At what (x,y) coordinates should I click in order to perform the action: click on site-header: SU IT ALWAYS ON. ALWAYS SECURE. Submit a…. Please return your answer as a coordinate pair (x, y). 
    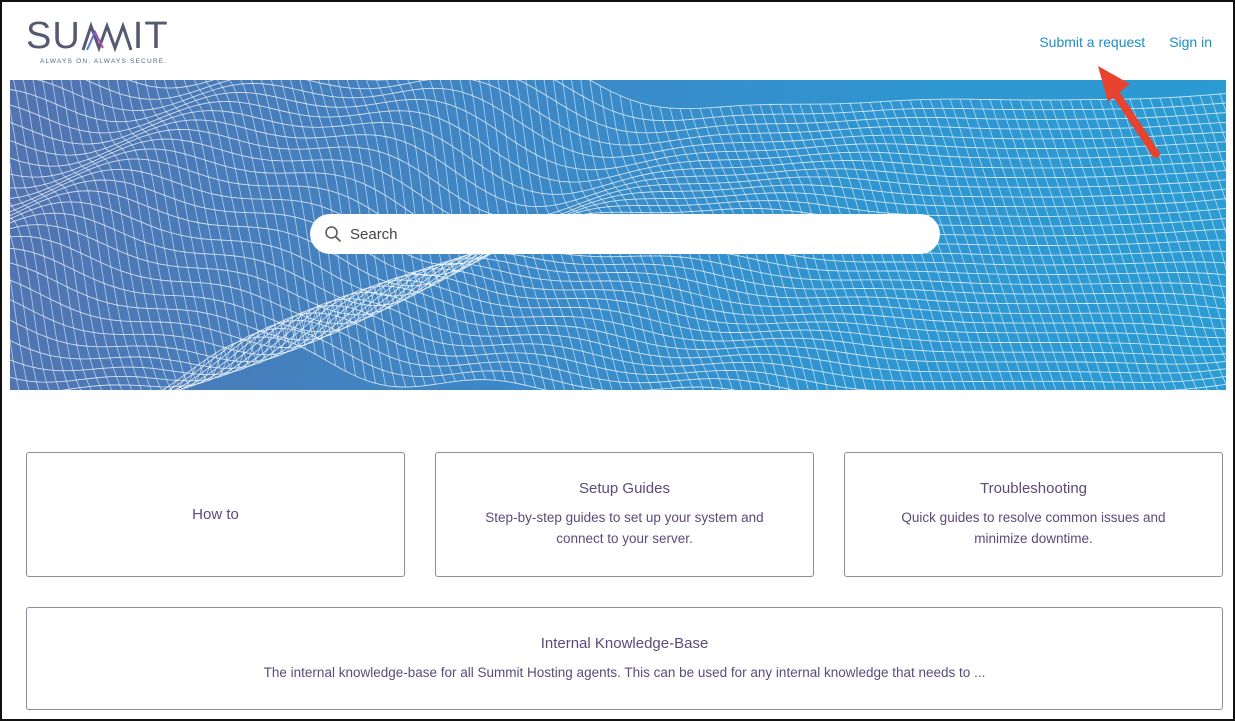
    Looking at the image, I should click on (618, 45).